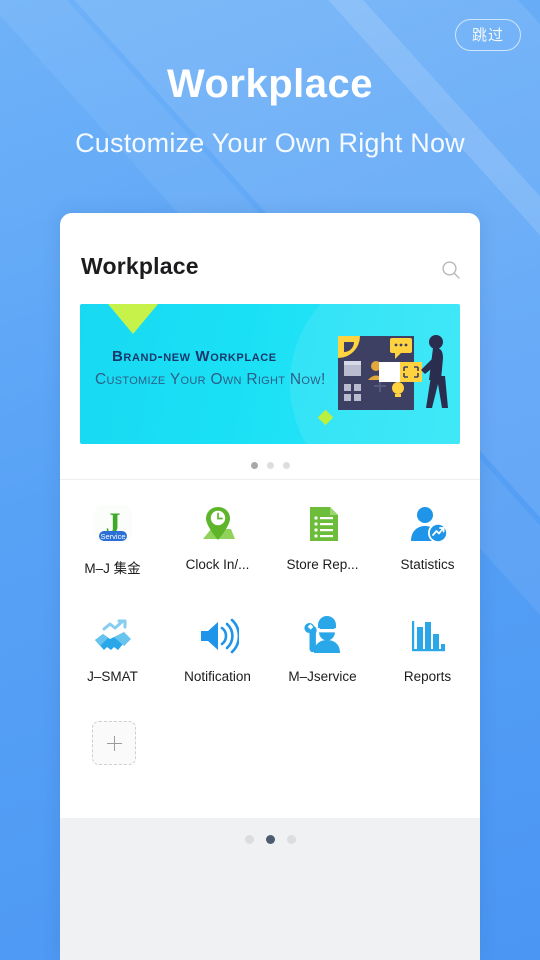 This screenshot has width=540, height=960. I want to click on banner-carousel-dots, so click(270, 465).